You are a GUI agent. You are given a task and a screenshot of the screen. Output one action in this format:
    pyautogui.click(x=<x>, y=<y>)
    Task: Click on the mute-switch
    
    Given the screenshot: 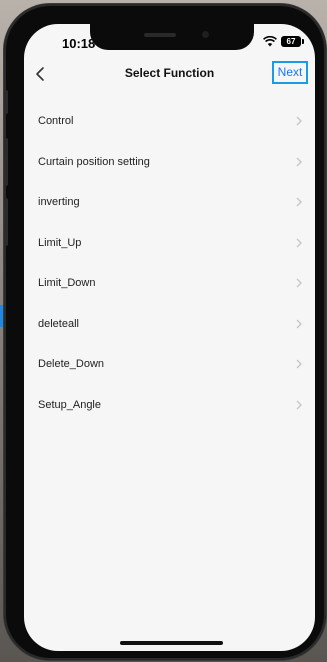 What is the action you would take?
    pyautogui.click(x=6, y=102)
    